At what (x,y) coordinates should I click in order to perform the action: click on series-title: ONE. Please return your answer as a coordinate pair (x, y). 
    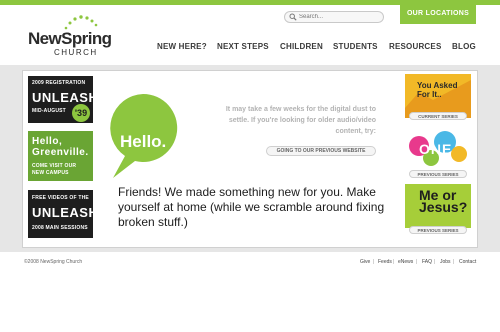
    Looking at the image, I should click on (436, 149).